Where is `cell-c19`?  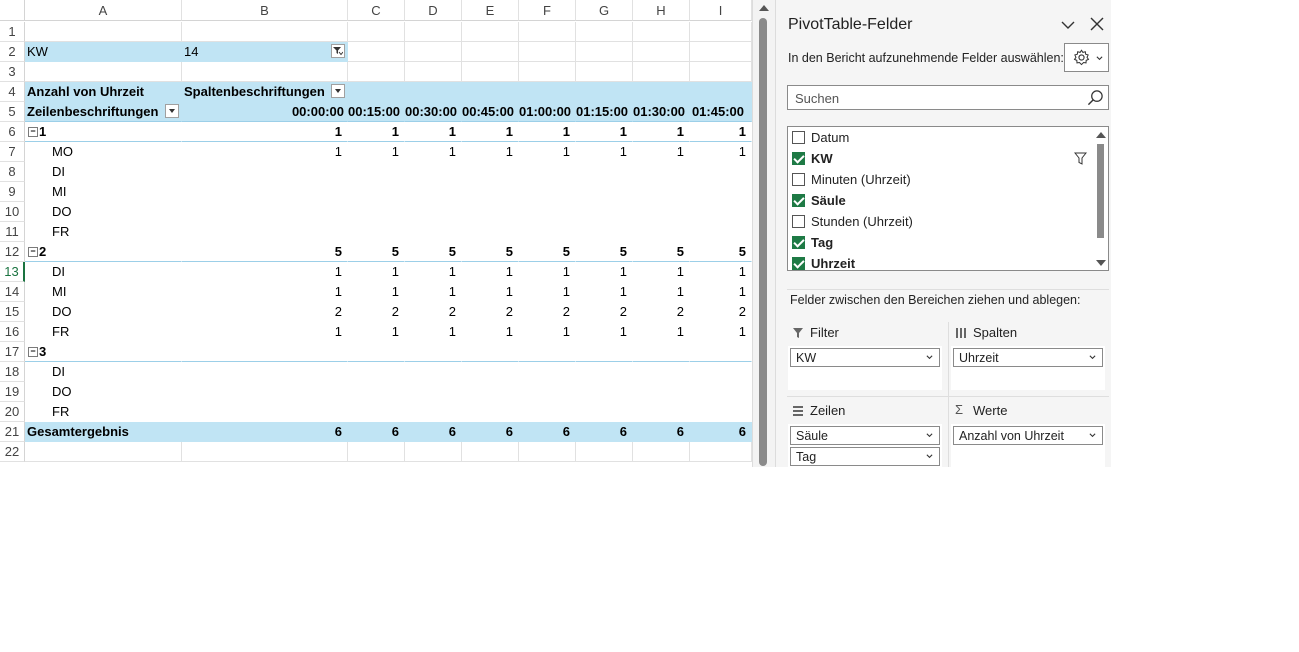
cell-c19 is located at coordinates (376, 392).